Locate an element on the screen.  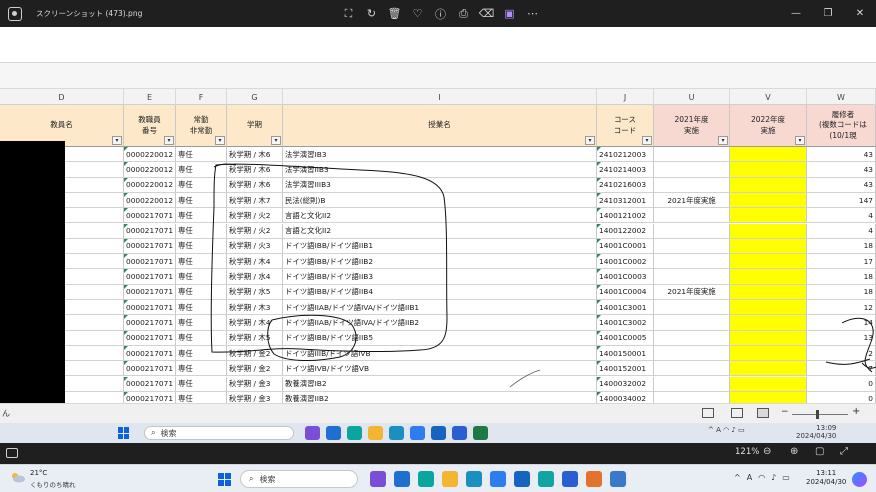
edit-icon: ▣ is located at coordinates (509, 13).